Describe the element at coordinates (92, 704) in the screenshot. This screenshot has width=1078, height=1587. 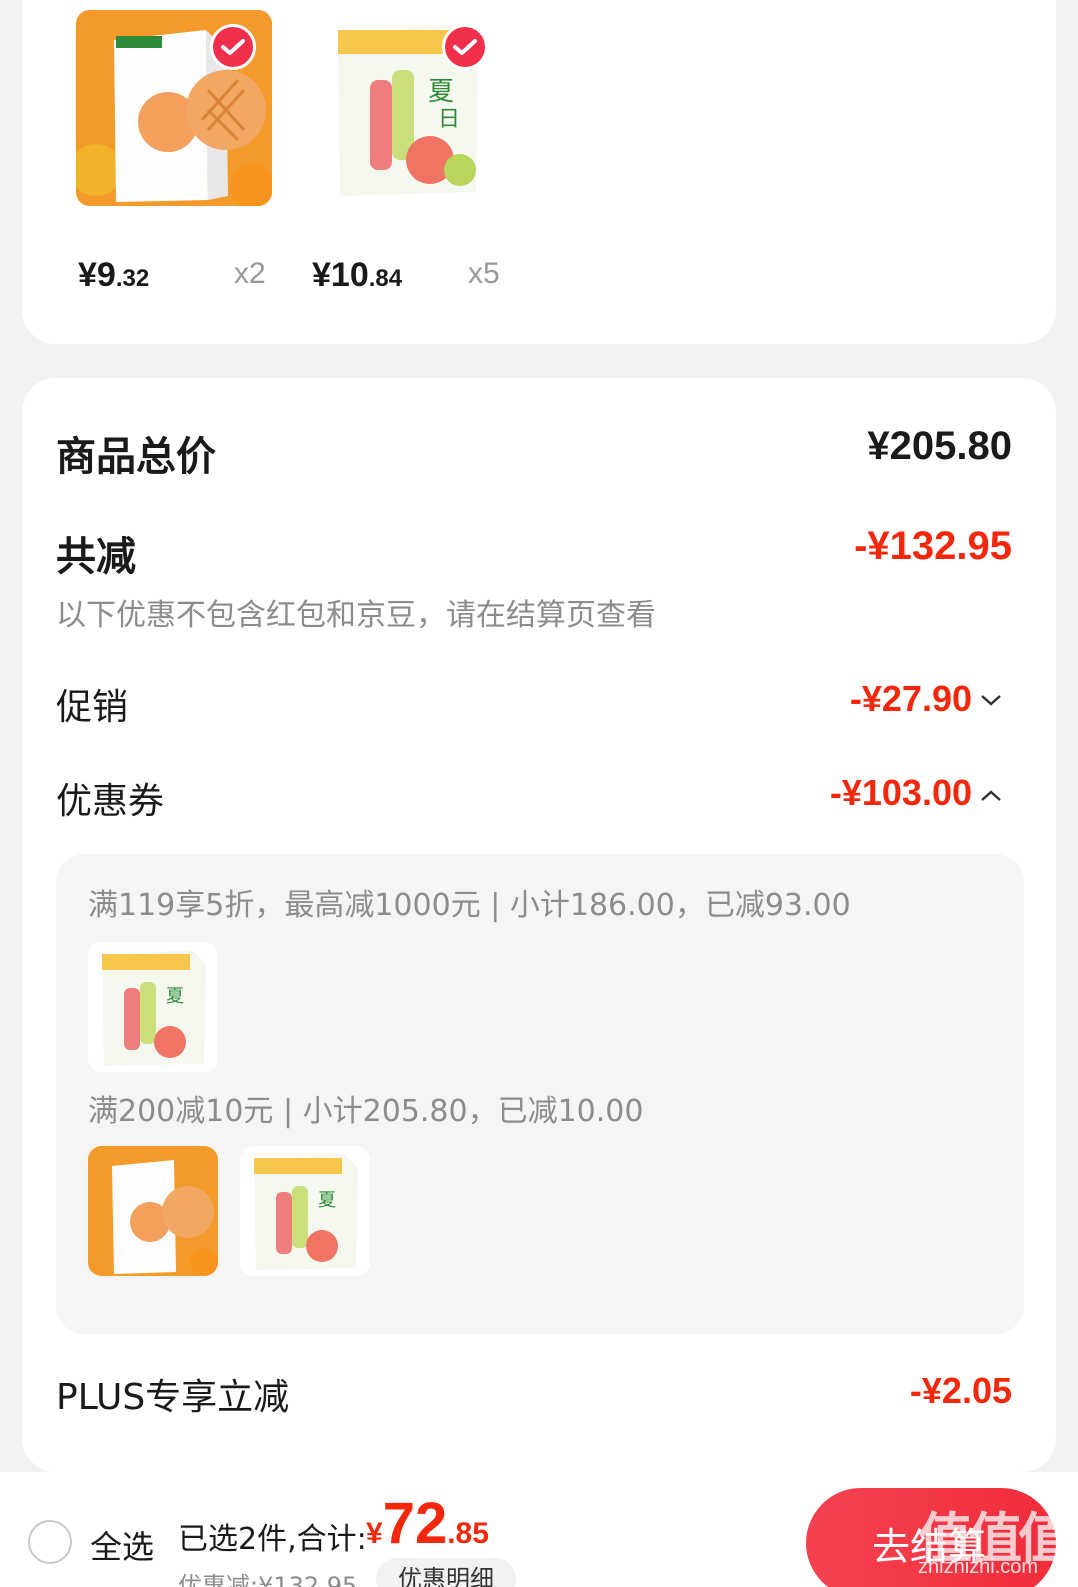
I see `promo-label: 促销` at that location.